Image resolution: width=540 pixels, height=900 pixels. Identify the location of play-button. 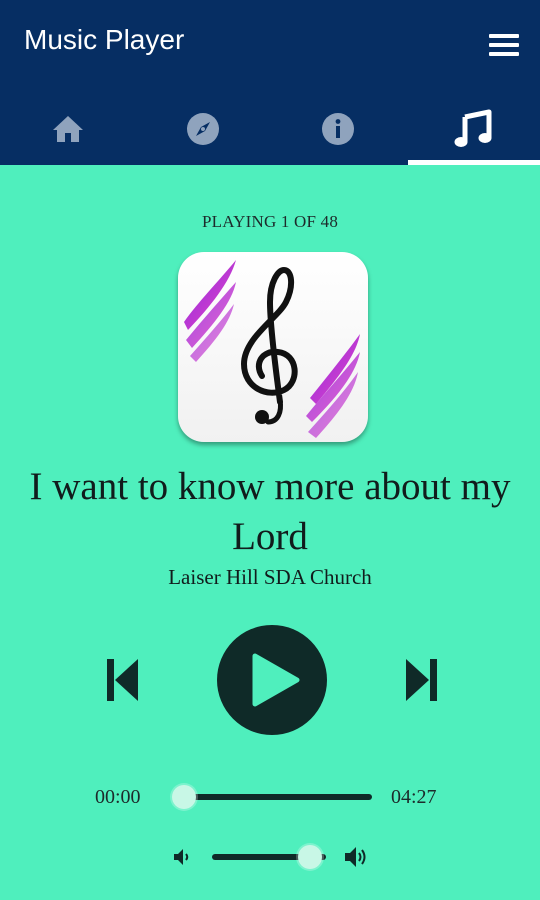
(272, 680).